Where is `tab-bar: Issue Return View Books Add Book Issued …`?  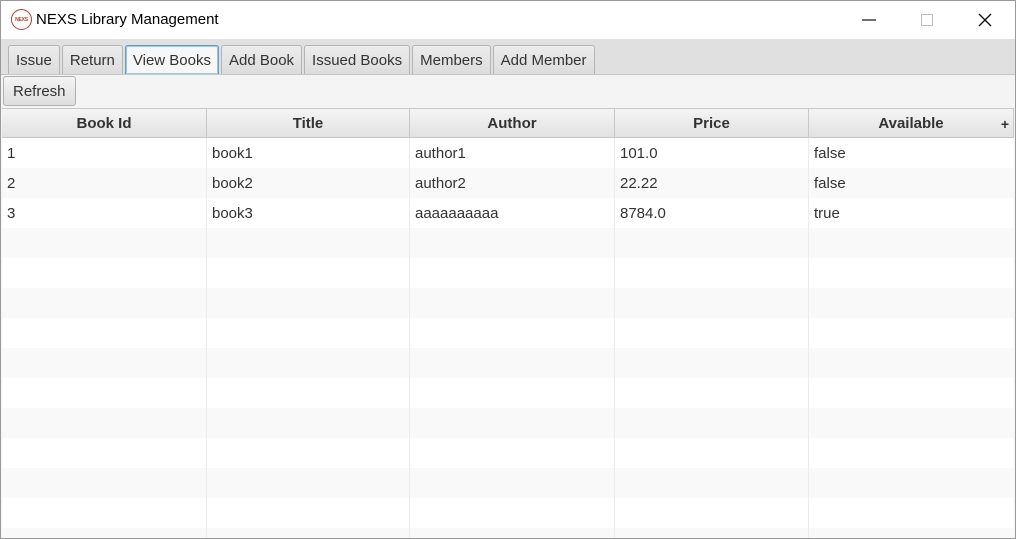
tab-bar: Issue Return View Books Add Book Issued … is located at coordinates (508, 57).